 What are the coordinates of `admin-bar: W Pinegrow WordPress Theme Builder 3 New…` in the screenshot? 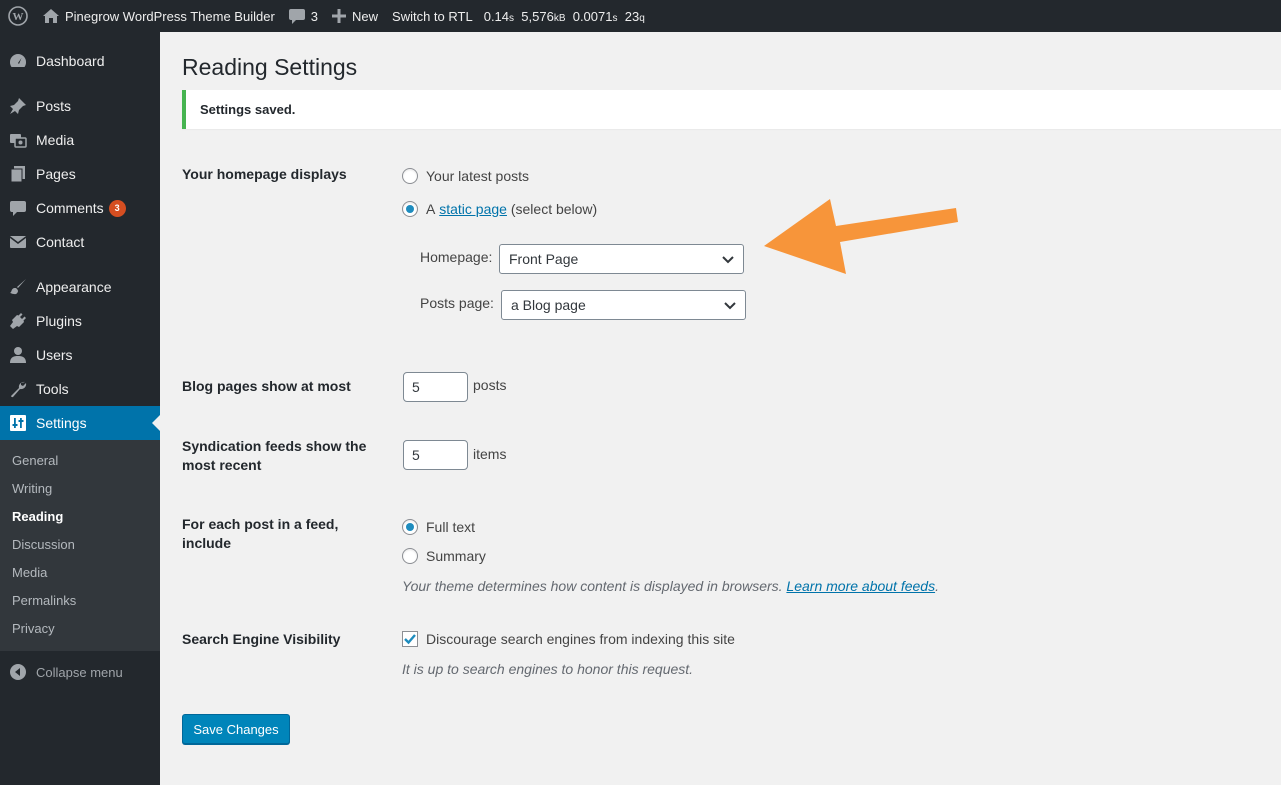 It's located at (640, 16).